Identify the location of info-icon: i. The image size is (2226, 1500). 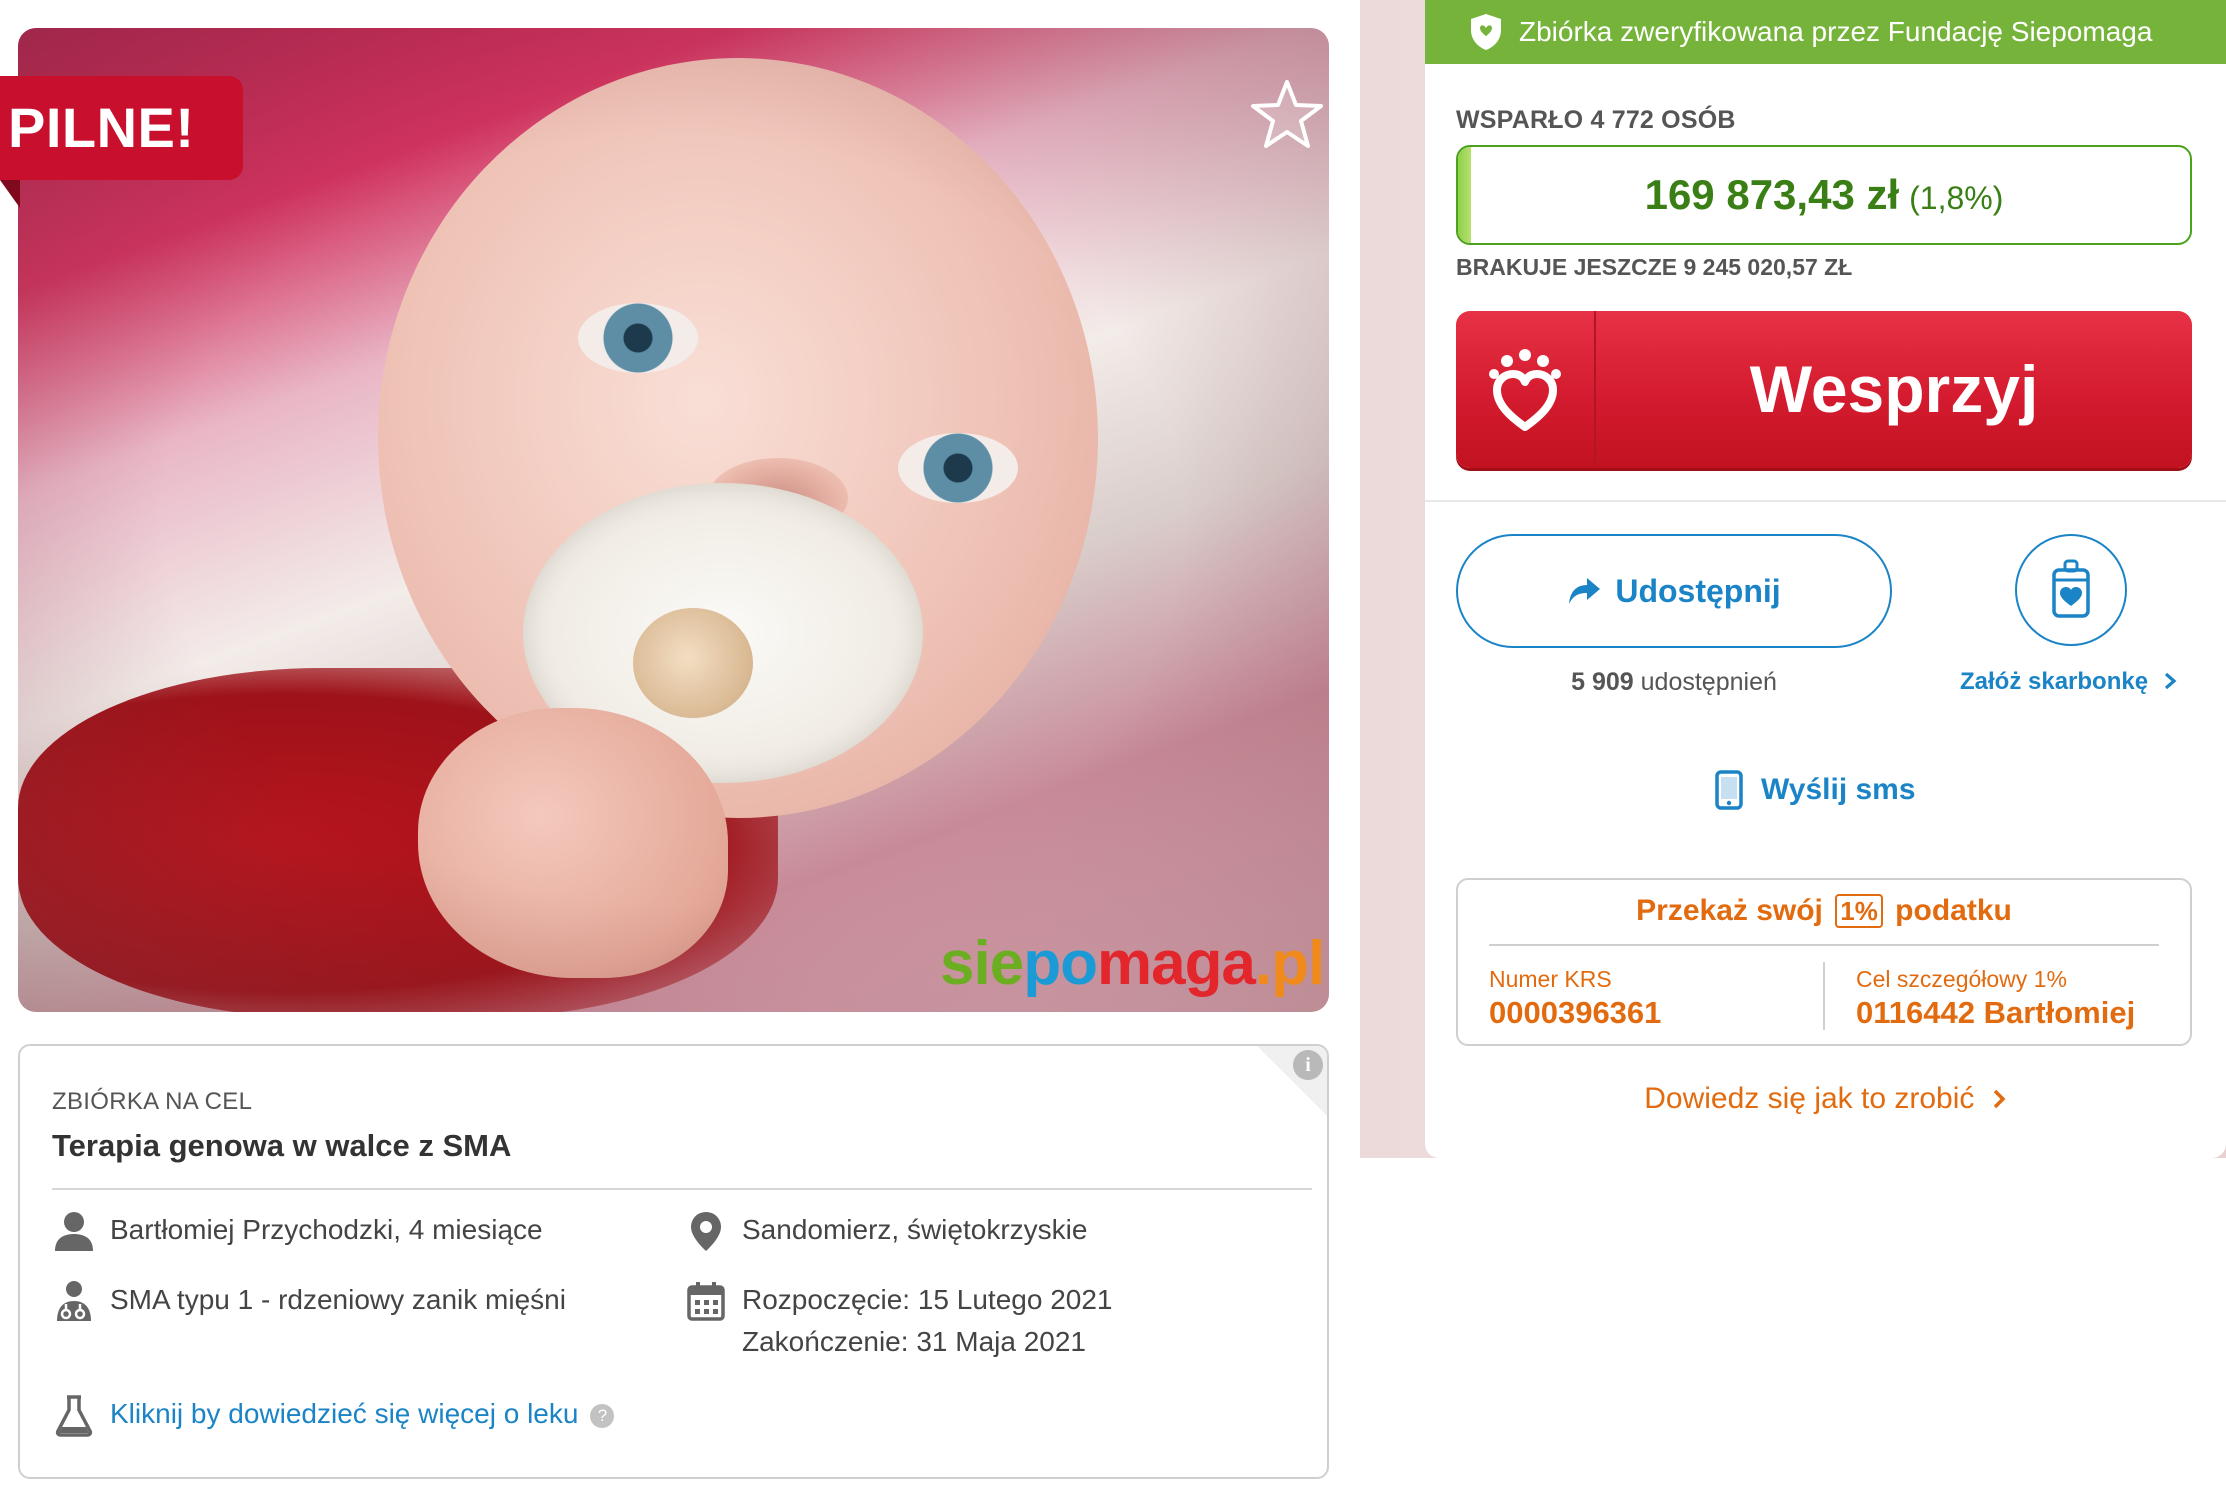
(1308, 1065).